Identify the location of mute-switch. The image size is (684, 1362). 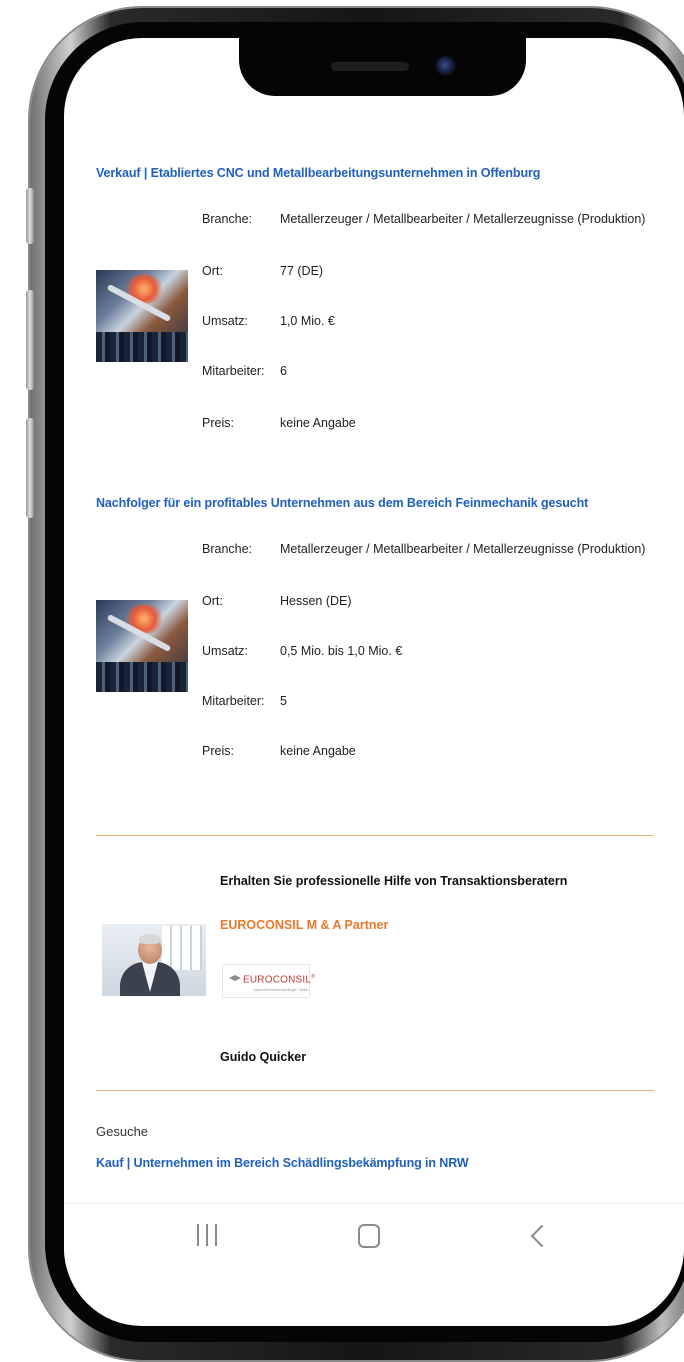
(30, 216).